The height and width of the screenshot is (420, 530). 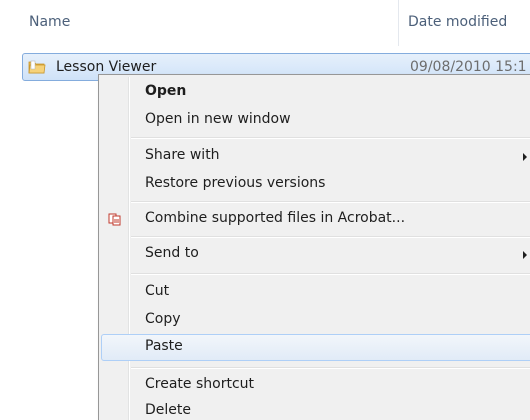 What do you see at coordinates (398, 23) in the screenshot?
I see `column-divider` at bounding box center [398, 23].